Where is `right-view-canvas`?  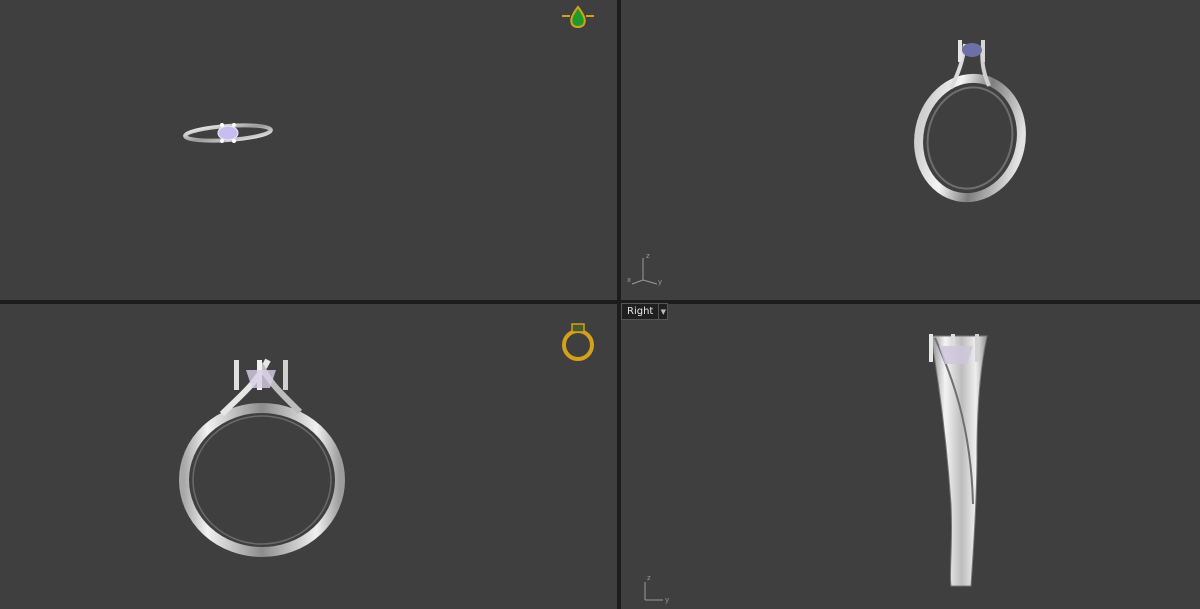
right-view-canvas is located at coordinates (958, 460).